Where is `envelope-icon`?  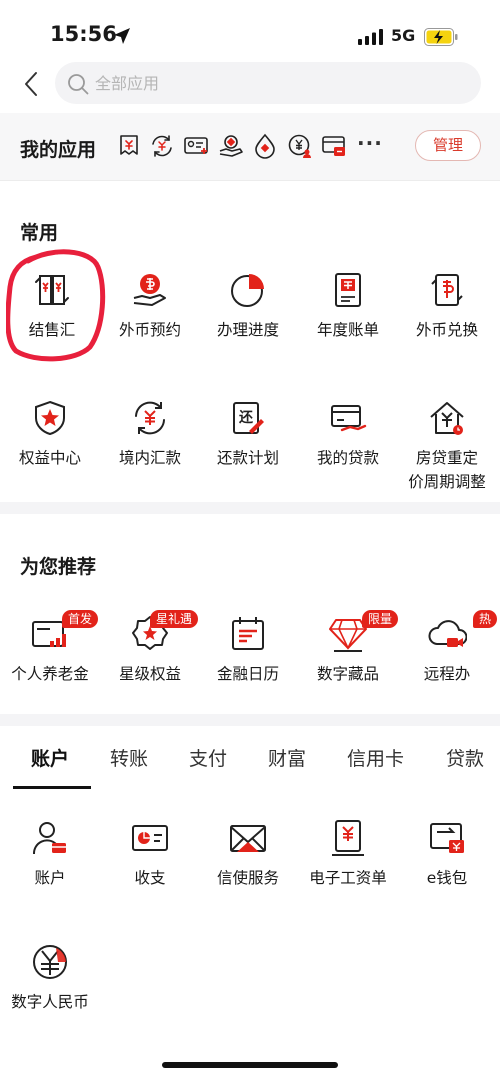
envelope-icon is located at coordinates (248, 838).